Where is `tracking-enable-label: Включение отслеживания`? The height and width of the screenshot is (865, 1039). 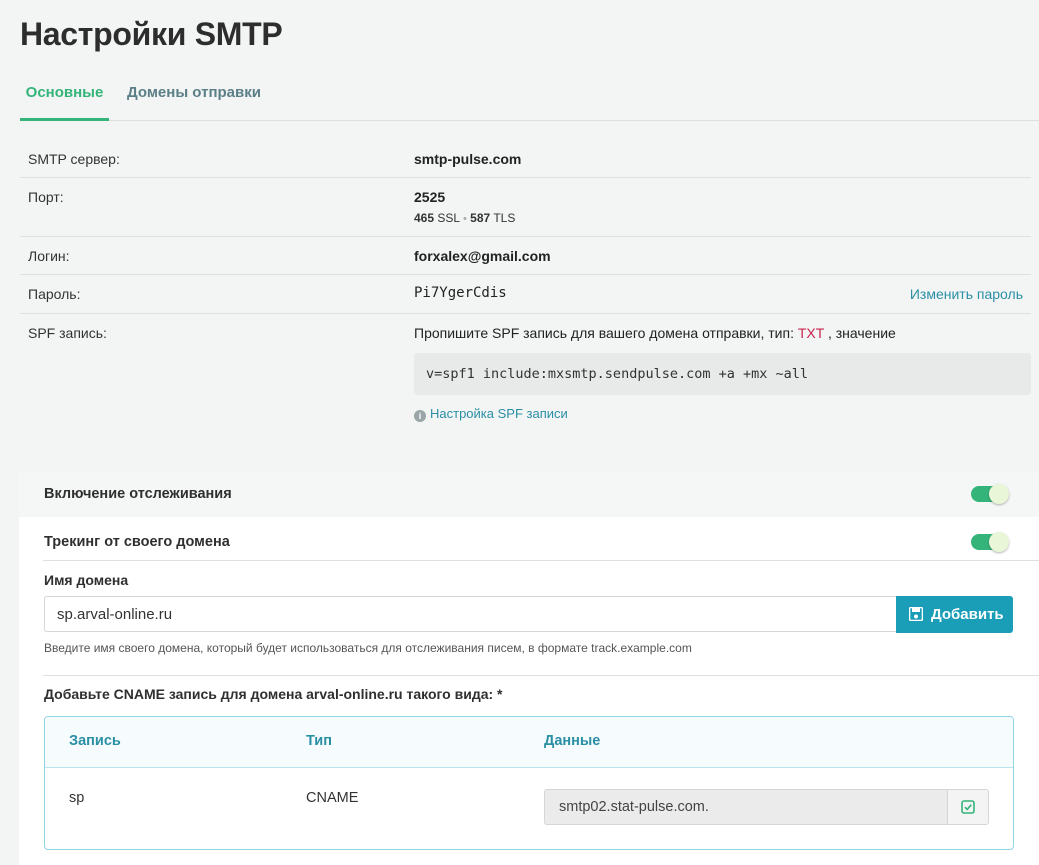 tracking-enable-label: Включение отслеживания is located at coordinates (138, 494).